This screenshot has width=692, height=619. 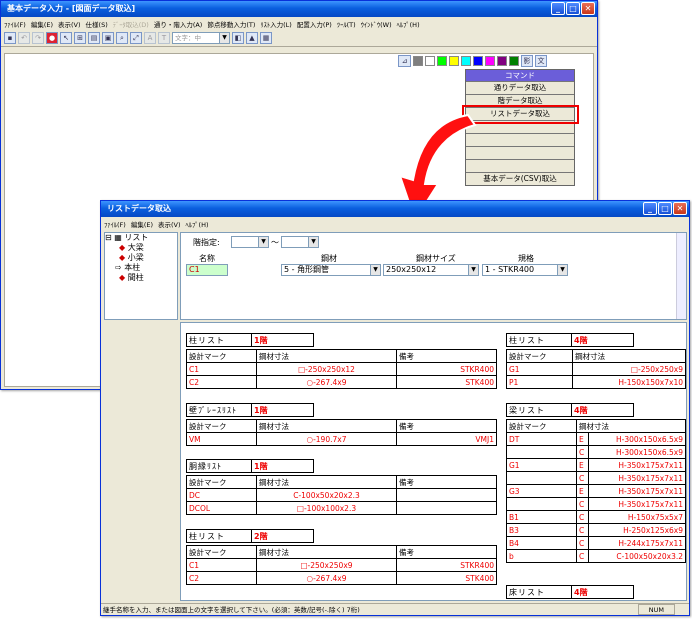 I want to click on command-item: 通りデータ取込, so click(x=520, y=87).